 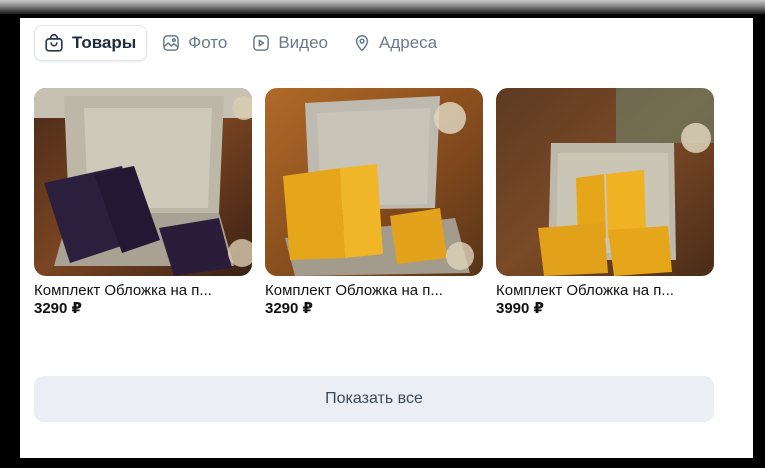 I want to click on product-card: Комплект Обложка на п... 3990 ₽, so click(x=605, y=203).